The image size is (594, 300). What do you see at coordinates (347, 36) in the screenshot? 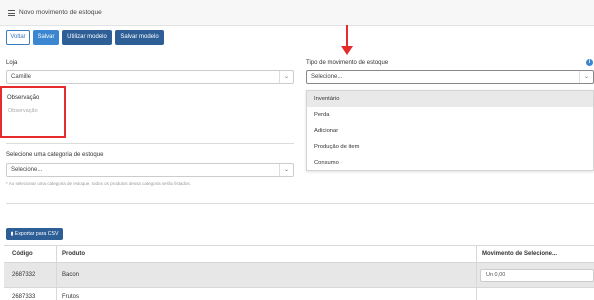
I see `annotation-arrow-shaft` at bounding box center [347, 36].